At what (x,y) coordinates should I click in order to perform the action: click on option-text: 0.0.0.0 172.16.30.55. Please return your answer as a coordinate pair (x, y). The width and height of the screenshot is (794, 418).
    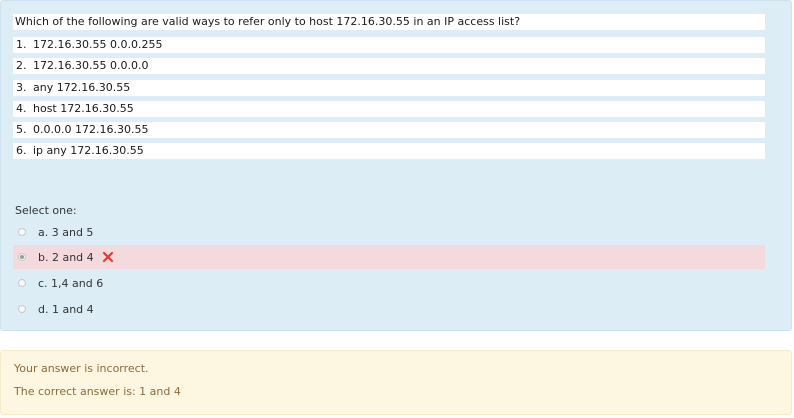
    Looking at the image, I should click on (91, 129).